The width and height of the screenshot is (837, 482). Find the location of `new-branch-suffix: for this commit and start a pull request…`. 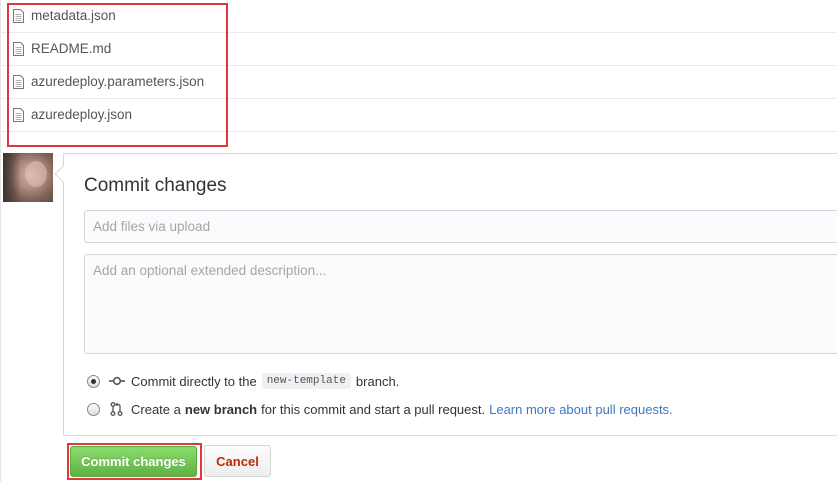

new-branch-suffix: for this commit and start a pull request… is located at coordinates (373, 409).